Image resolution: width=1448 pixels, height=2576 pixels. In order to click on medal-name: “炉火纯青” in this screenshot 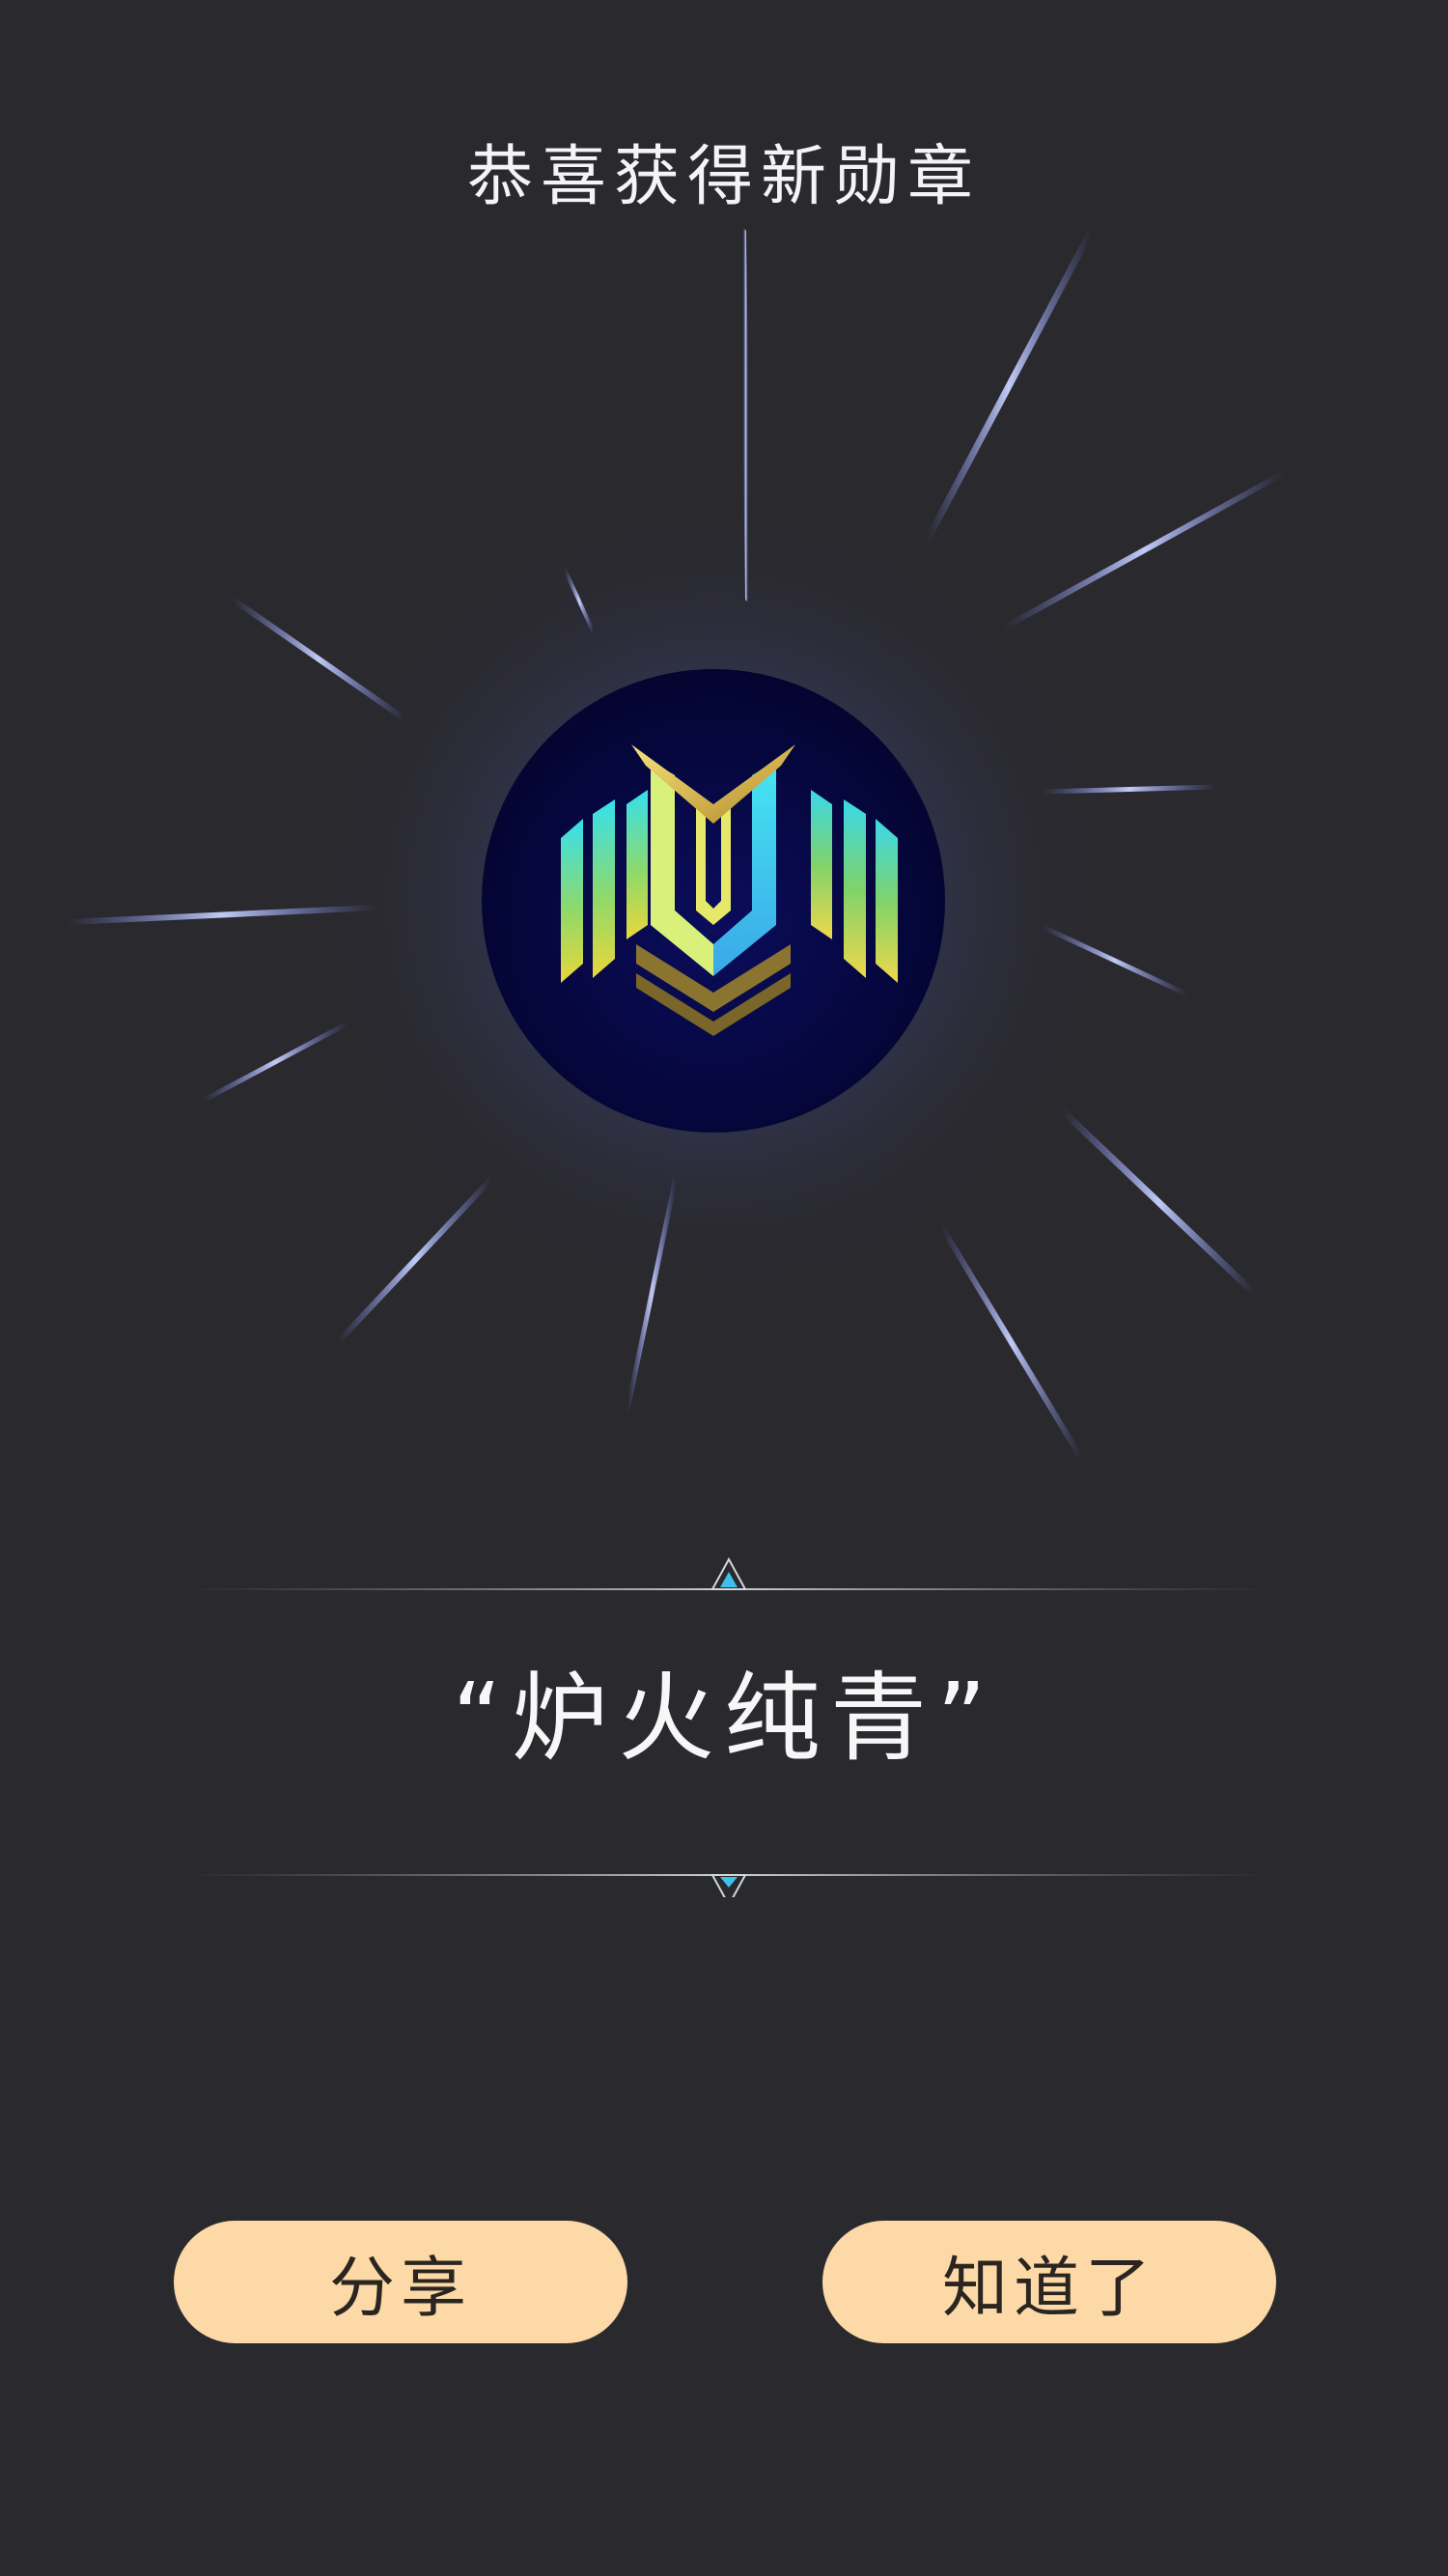, I will do `click(724, 1719)`.